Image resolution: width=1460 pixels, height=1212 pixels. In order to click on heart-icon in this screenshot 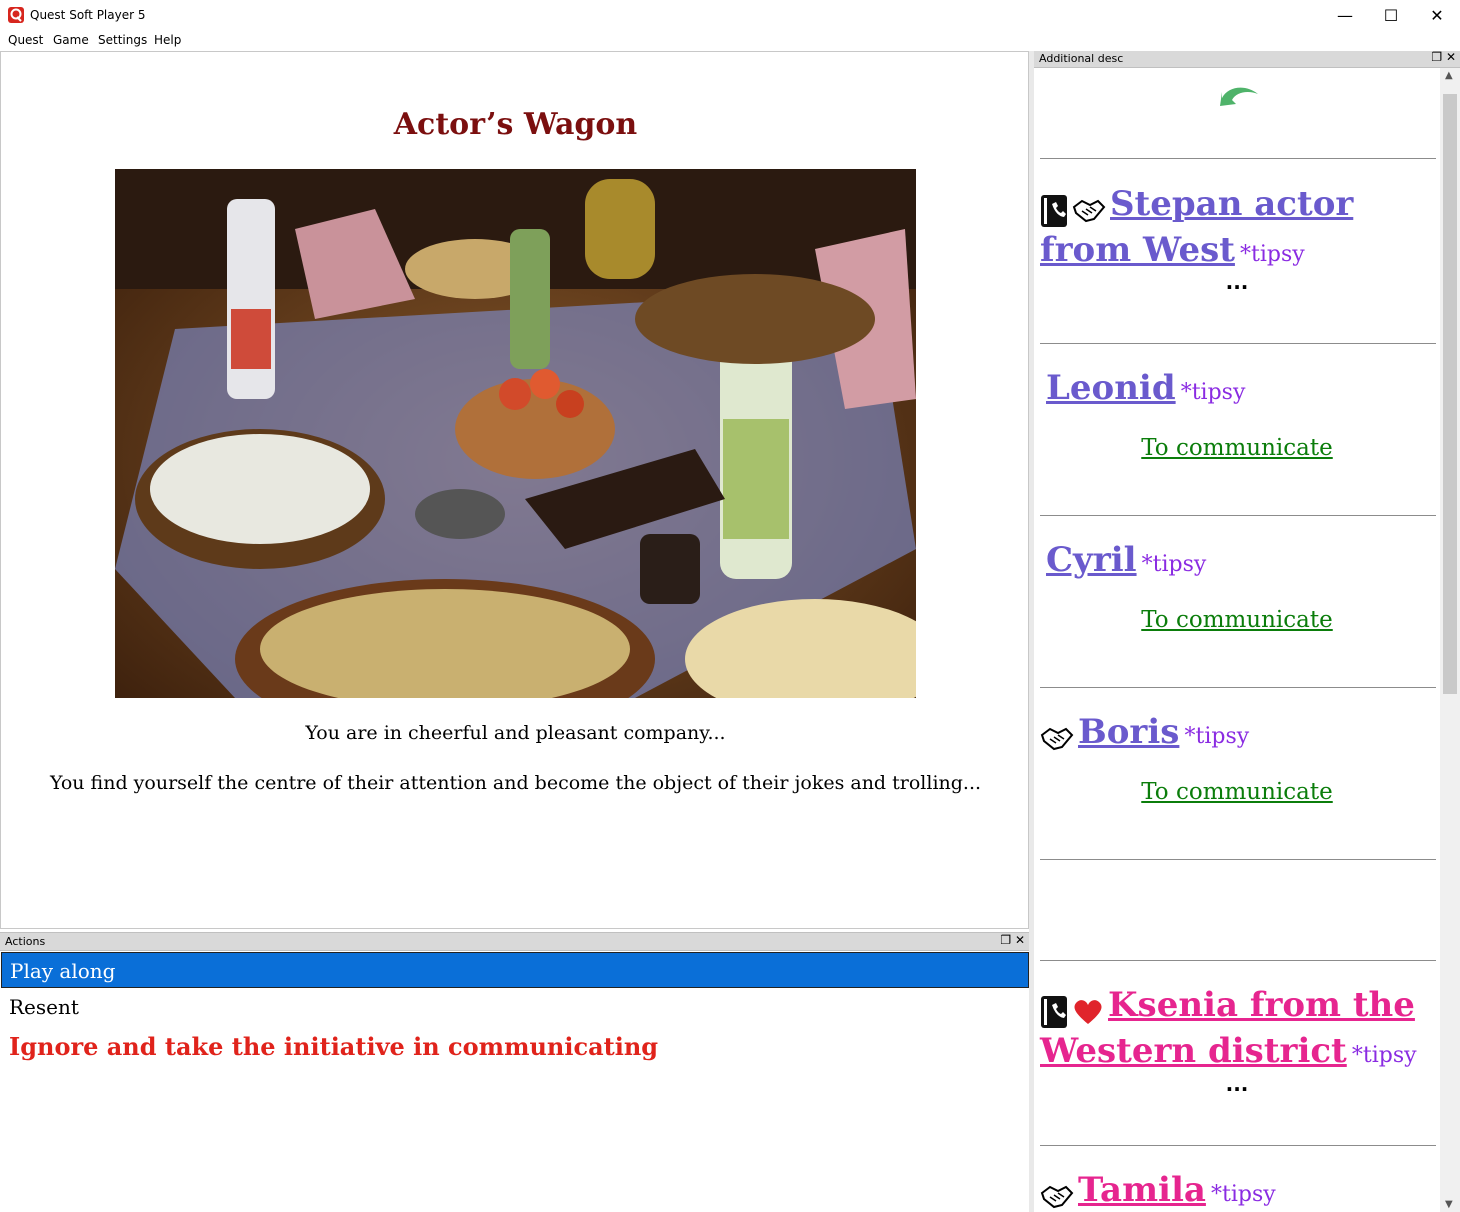, I will do `click(1088, 1011)`.